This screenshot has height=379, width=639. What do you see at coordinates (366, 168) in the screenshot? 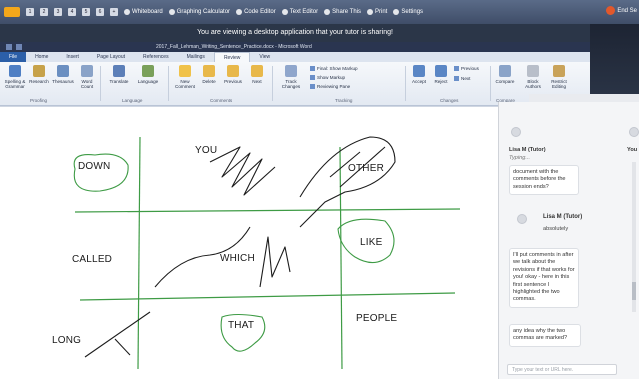
I see `word-other: OTHER` at bounding box center [366, 168].